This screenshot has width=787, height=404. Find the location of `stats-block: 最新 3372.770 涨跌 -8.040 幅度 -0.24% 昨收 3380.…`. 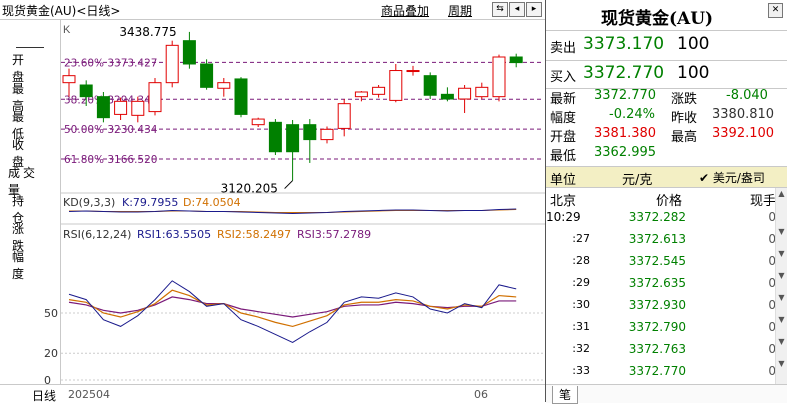

stats-block: 最新 3372.770 涨跌 -8.040 幅度 -0.24% 昨收 3380.… is located at coordinates (666, 127).